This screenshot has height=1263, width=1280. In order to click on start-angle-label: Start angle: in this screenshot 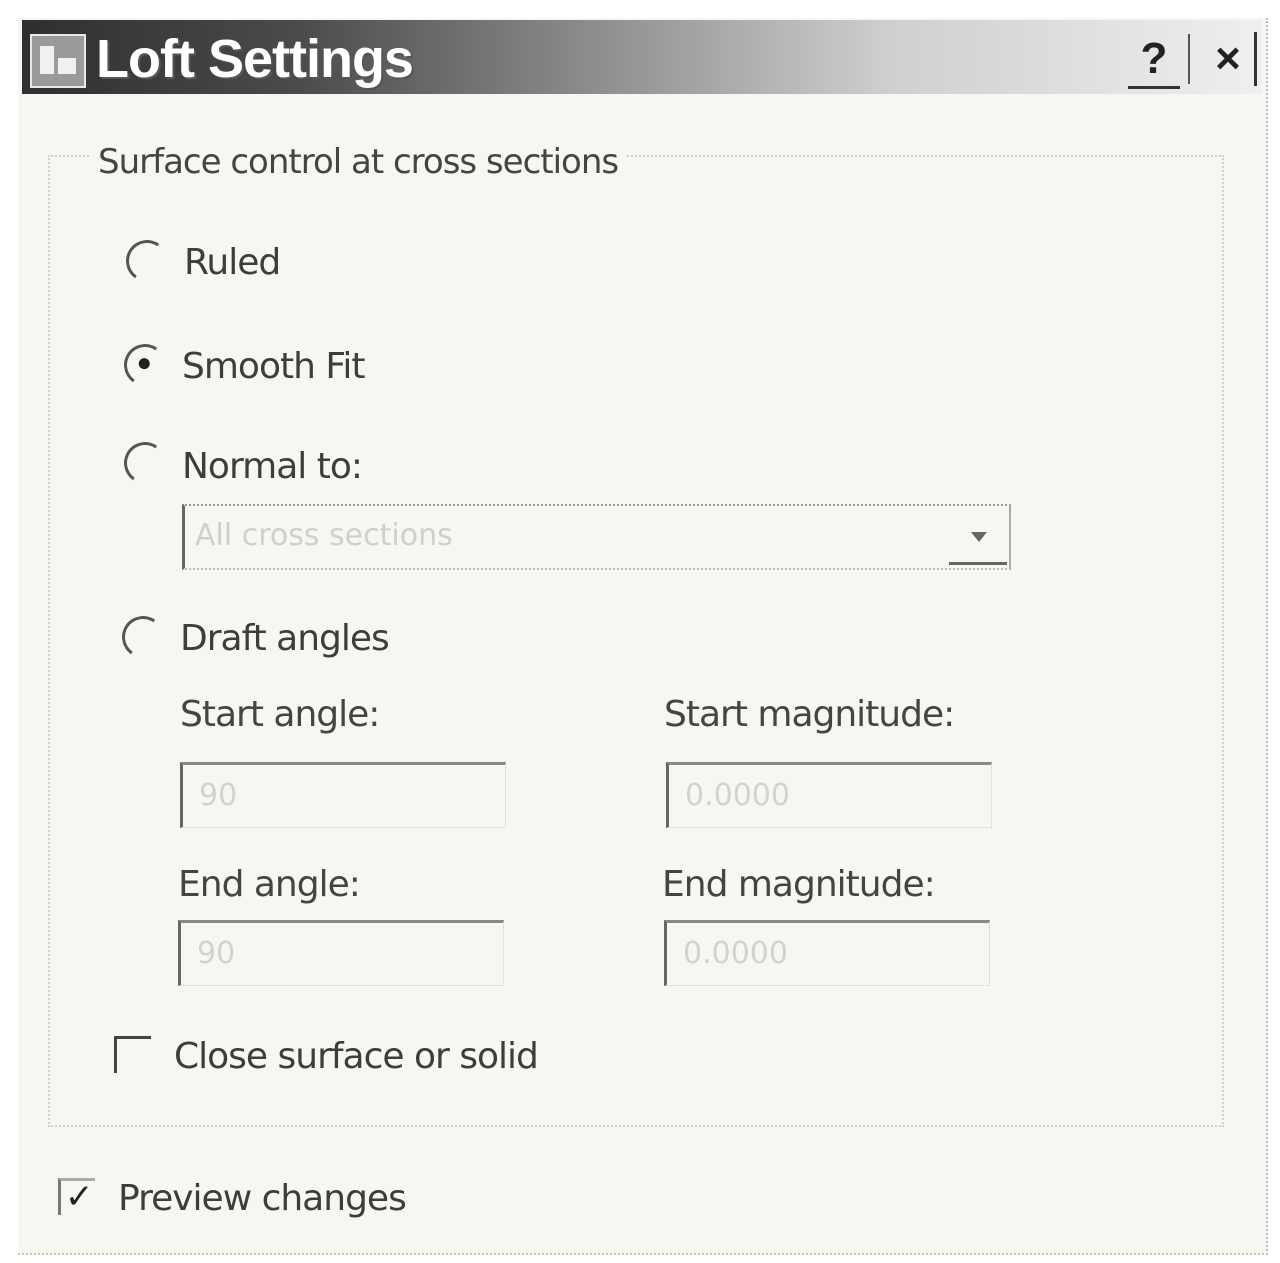, I will do `click(280, 714)`.